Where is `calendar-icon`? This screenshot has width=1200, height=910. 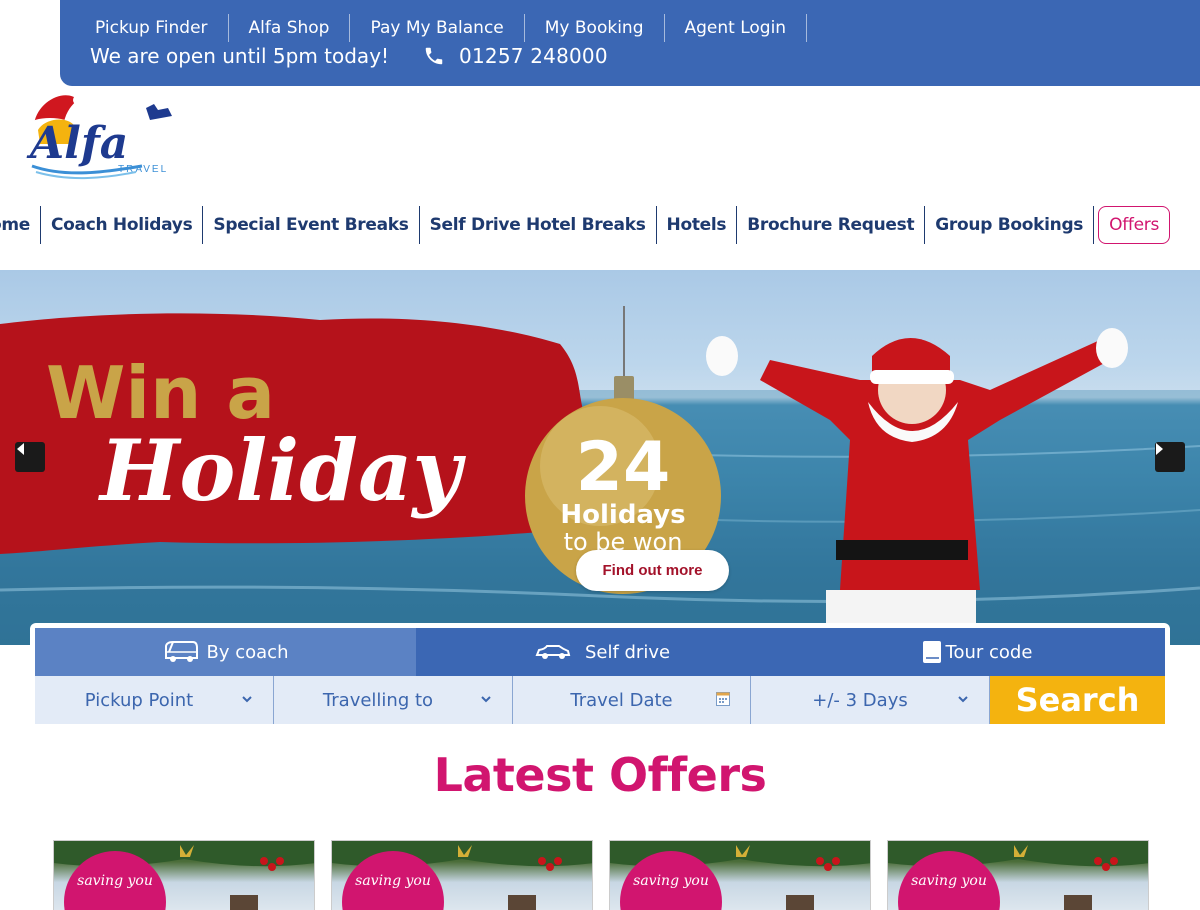
calendar-icon is located at coordinates (723, 699).